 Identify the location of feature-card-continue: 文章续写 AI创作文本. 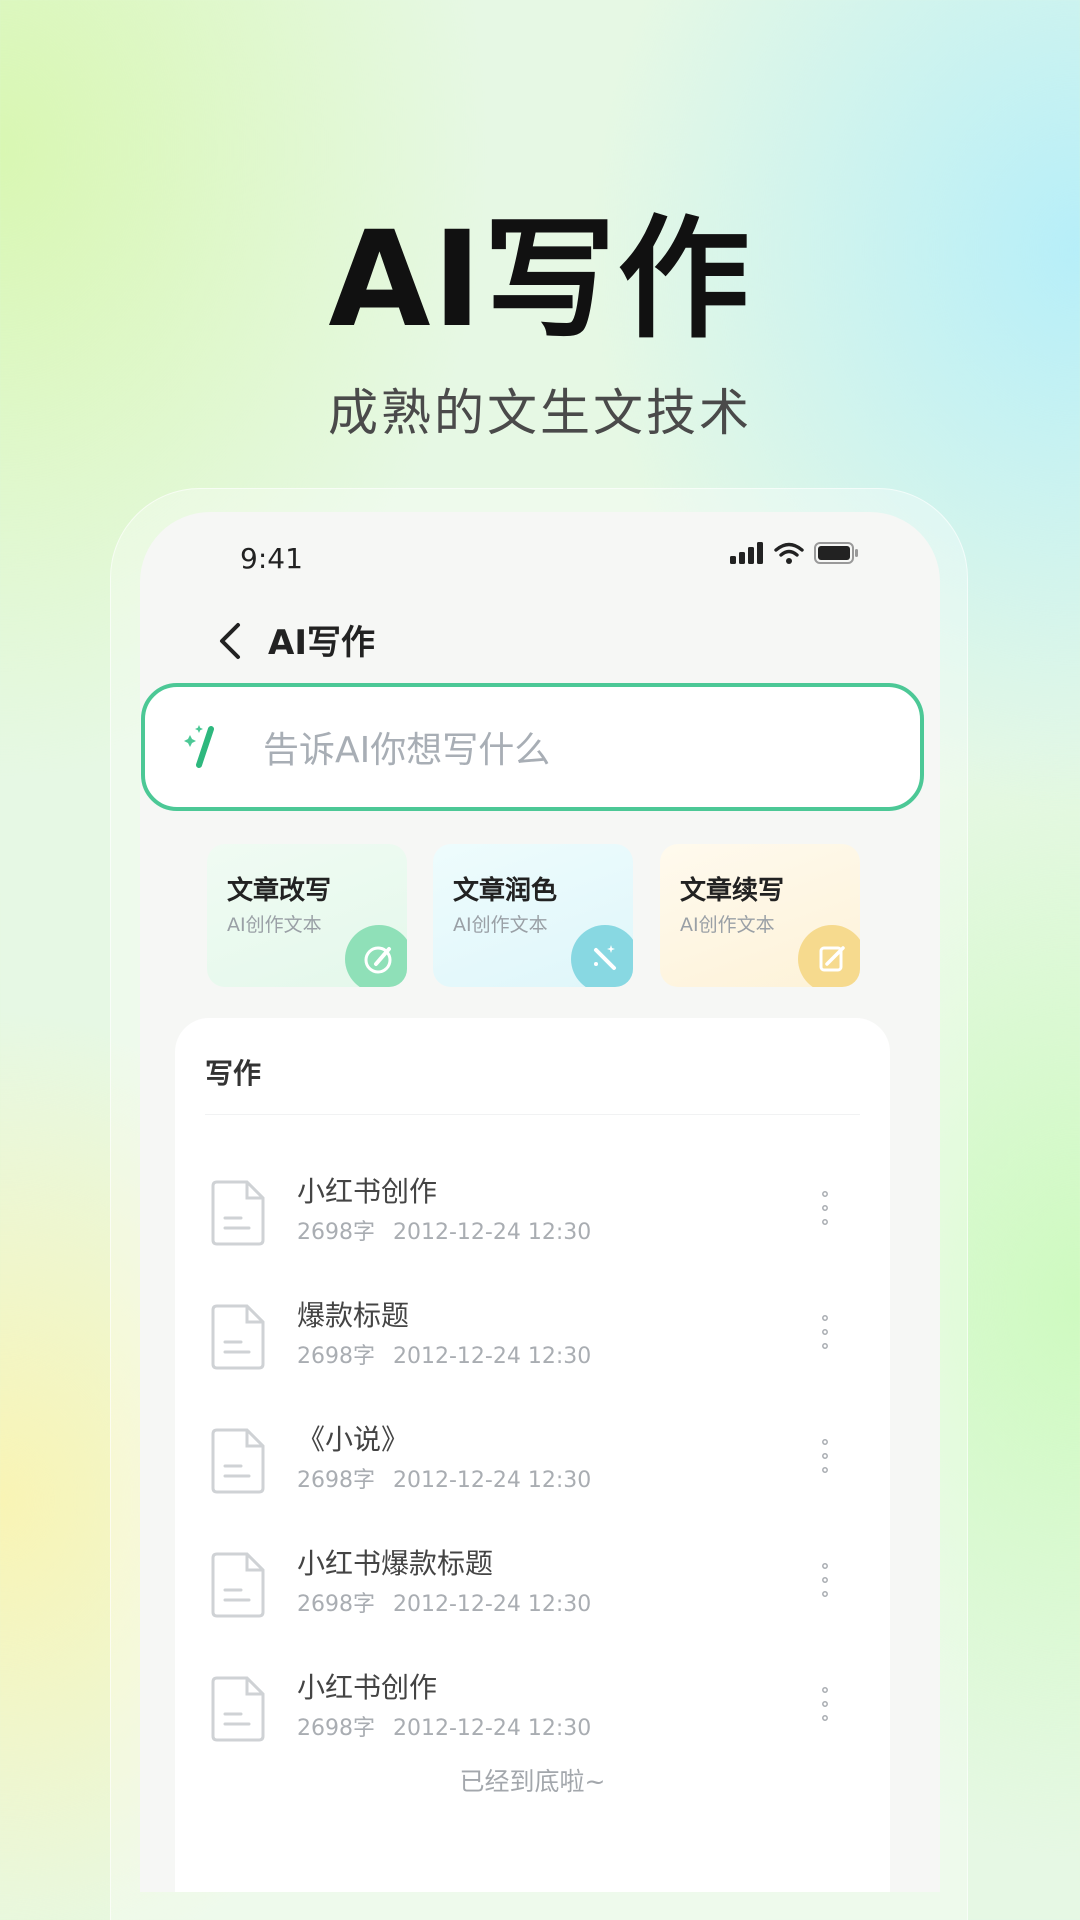
(760, 915).